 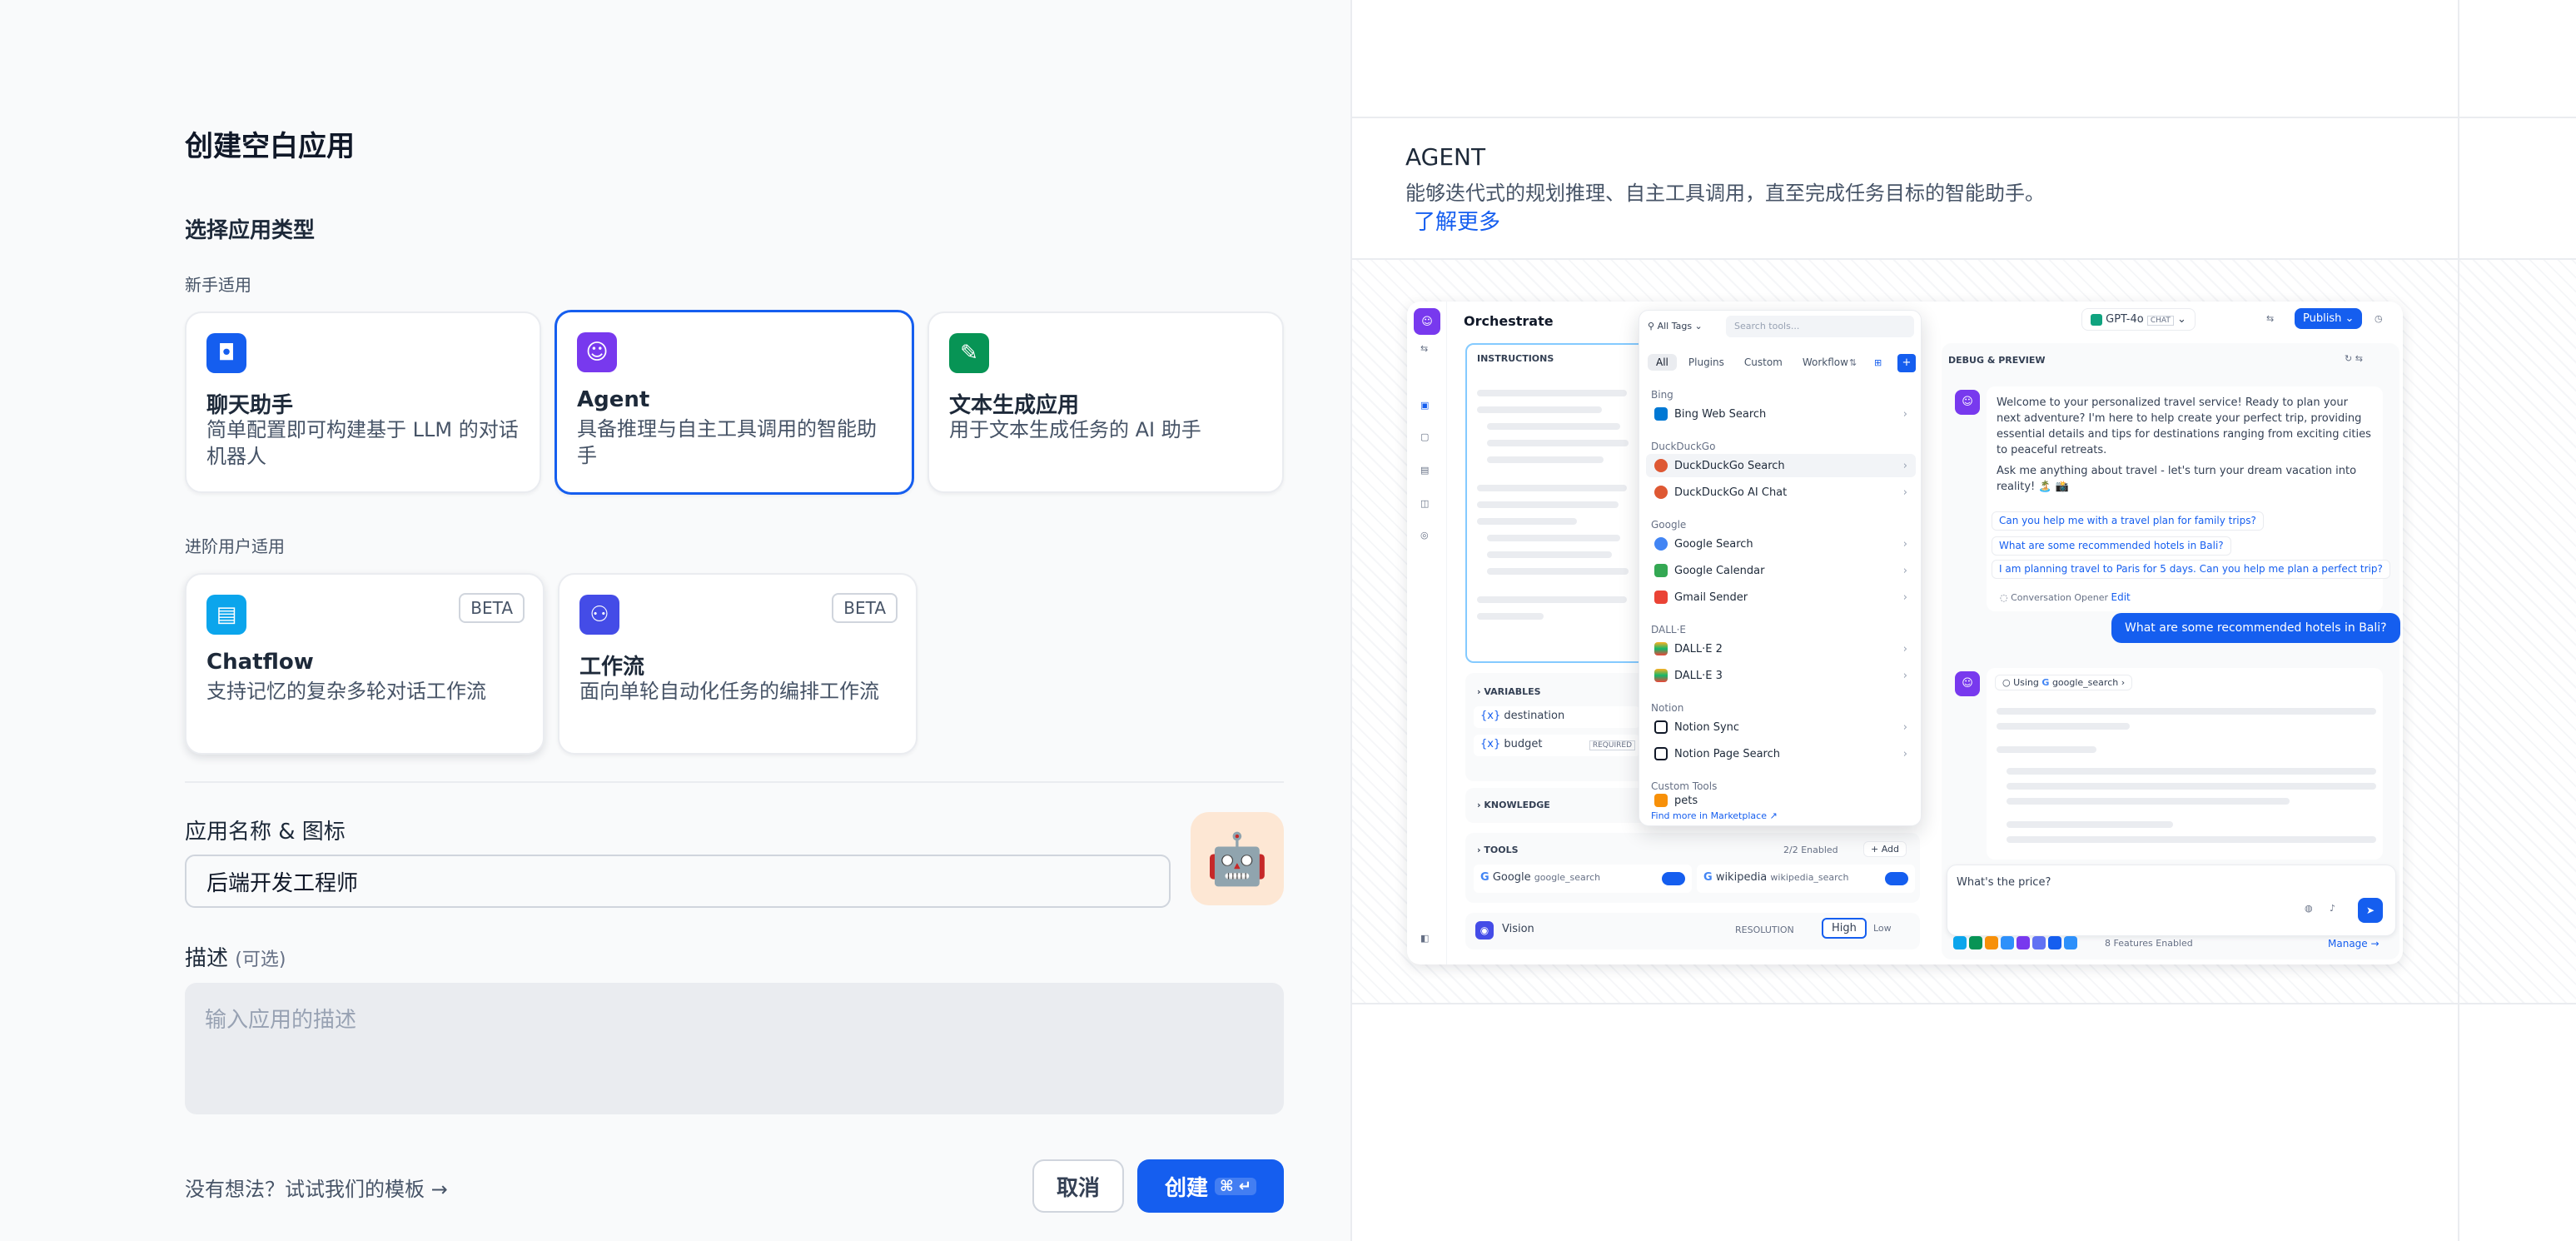 What do you see at coordinates (1667, 708) in the screenshot?
I see `group-label: Notion` at bounding box center [1667, 708].